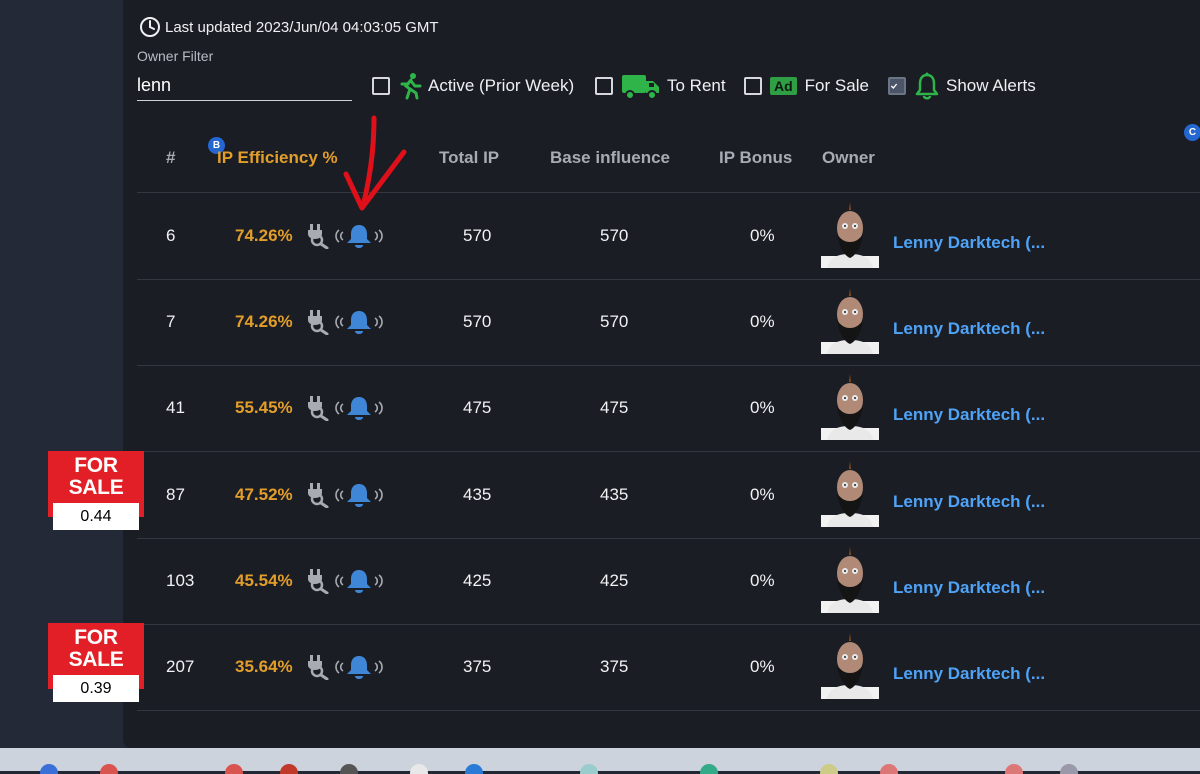  What do you see at coordinates (660, 86) in the screenshot?
I see `rent-option: To Rent` at bounding box center [660, 86].